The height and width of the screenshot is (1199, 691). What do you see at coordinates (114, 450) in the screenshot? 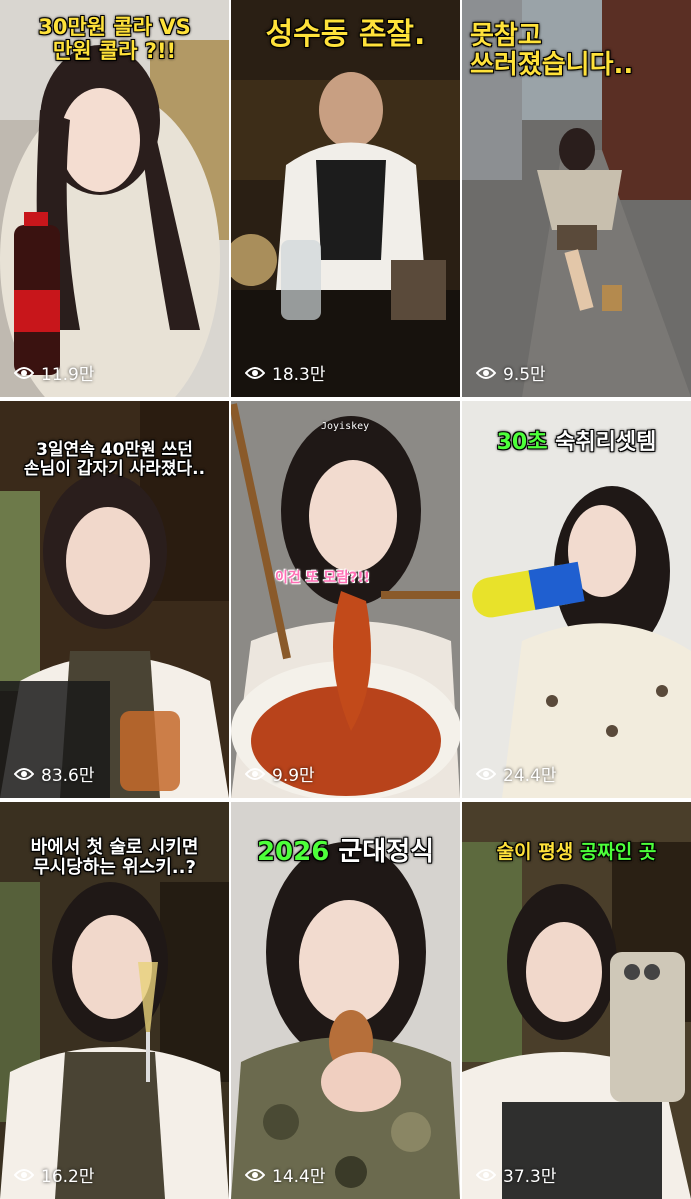
I see `caption-line: 3일연속 40만원 쓰던` at bounding box center [114, 450].